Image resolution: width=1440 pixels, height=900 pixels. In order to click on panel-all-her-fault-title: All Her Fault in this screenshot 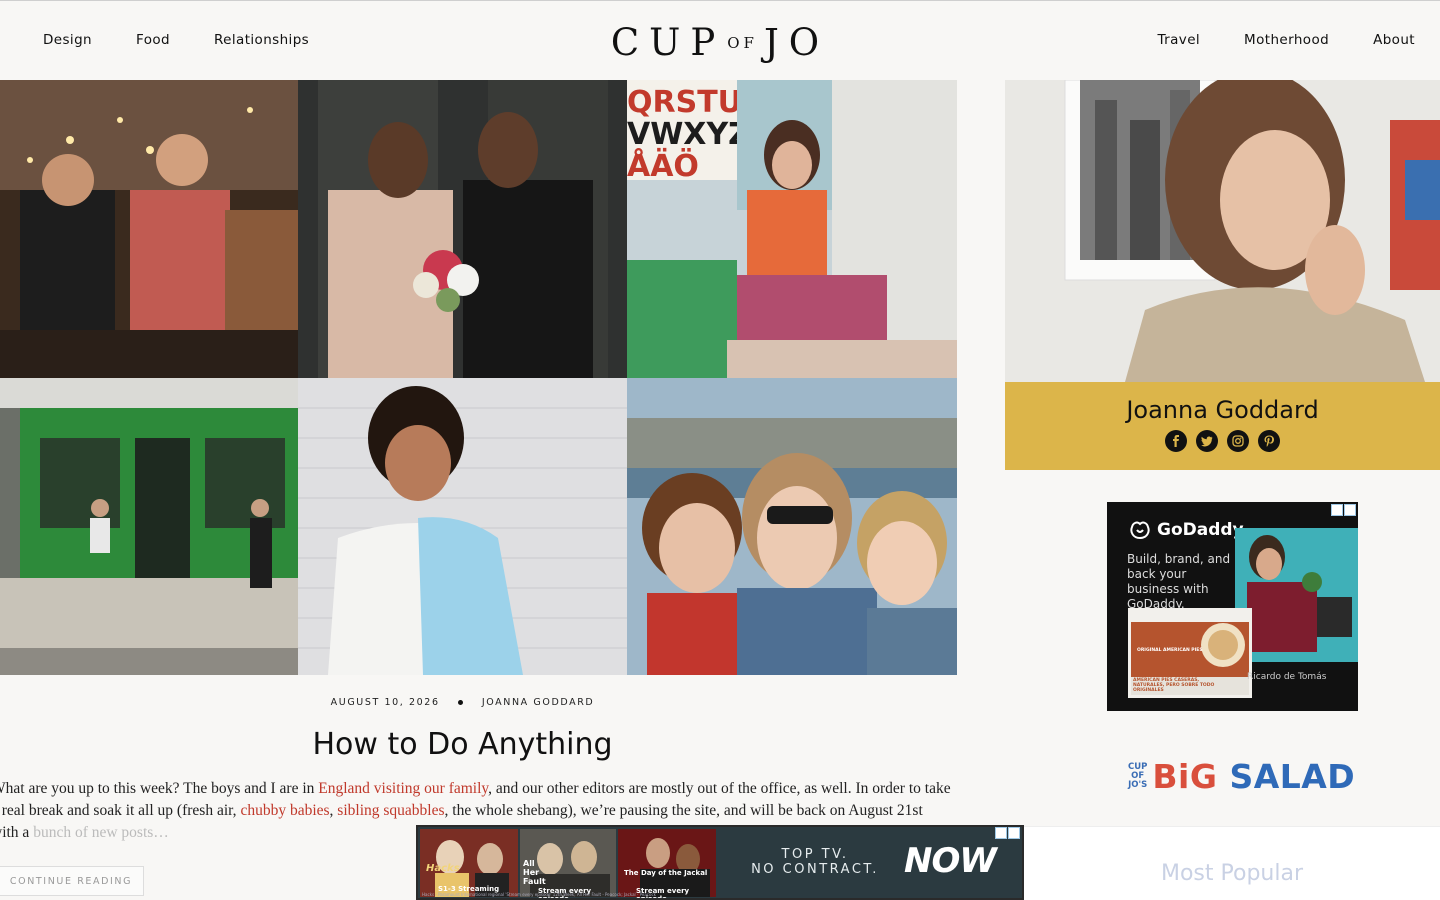, I will do `click(534, 872)`.